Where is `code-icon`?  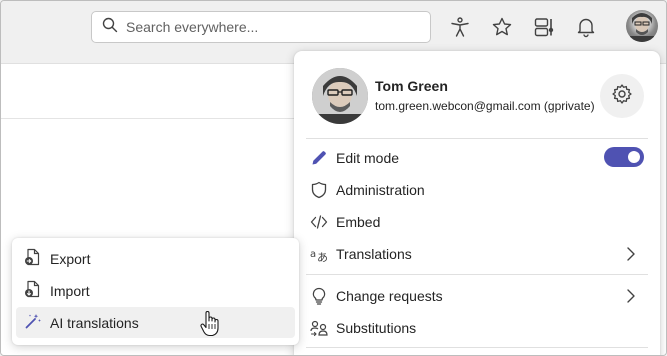
code-icon is located at coordinates (319, 222).